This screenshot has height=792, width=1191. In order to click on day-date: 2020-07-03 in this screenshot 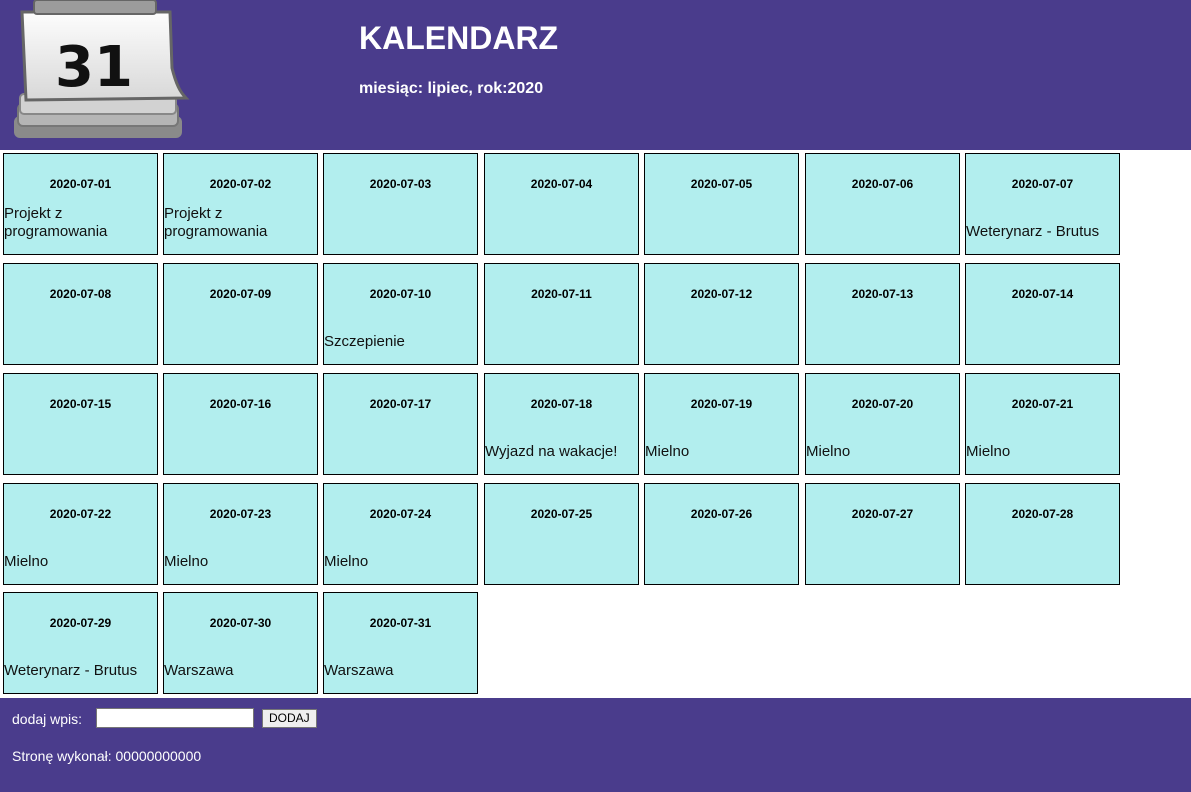, I will do `click(400, 184)`.